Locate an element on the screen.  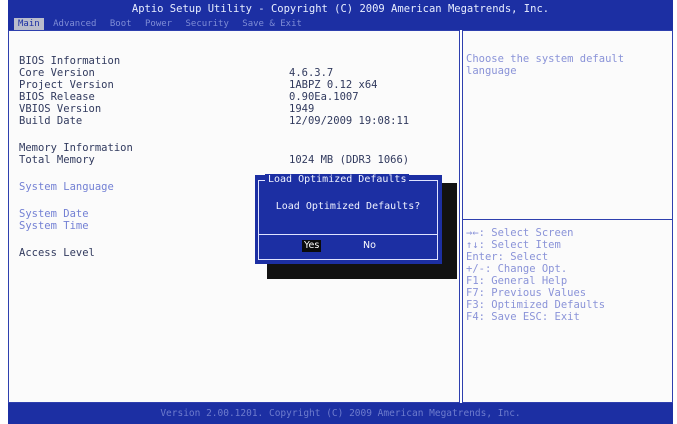
help-description-area: Choose the system default language is located at coordinates (567, 125).